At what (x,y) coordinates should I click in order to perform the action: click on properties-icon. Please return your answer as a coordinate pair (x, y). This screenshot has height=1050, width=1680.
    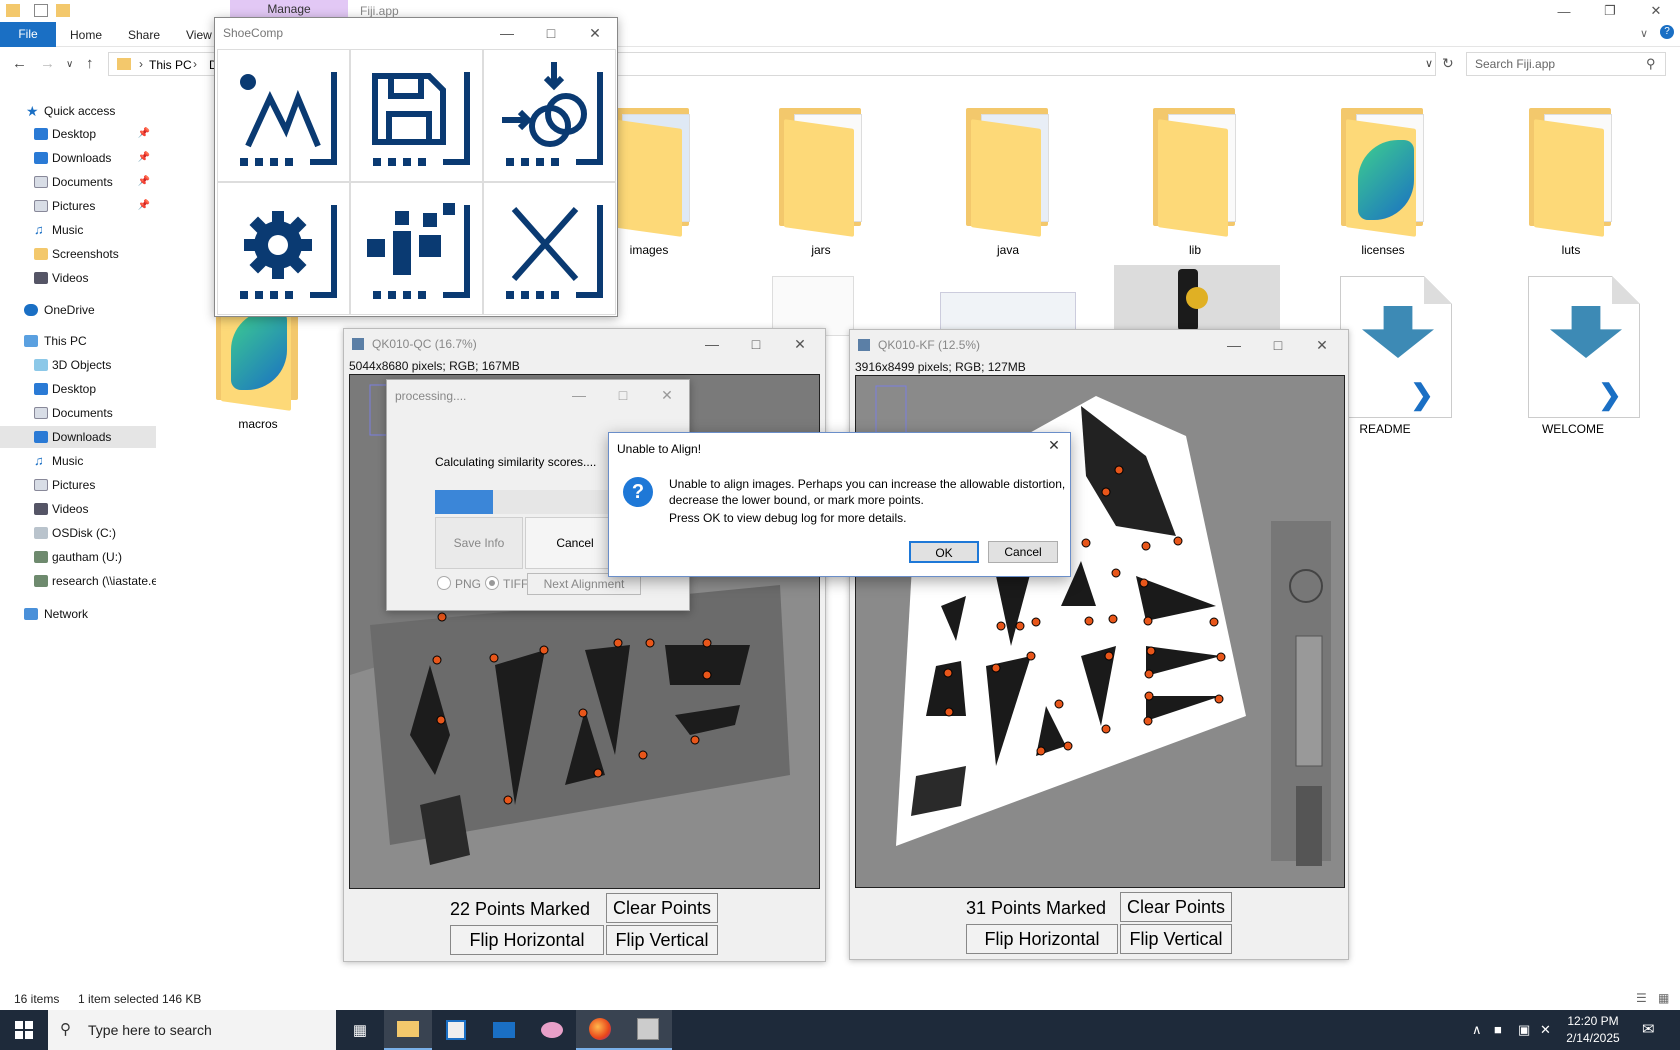
    Looking at the image, I should click on (41, 10).